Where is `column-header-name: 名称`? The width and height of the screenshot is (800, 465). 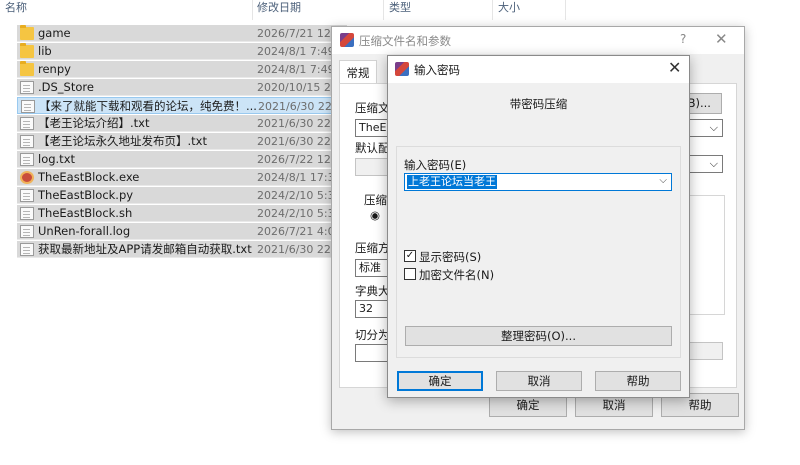
column-header-name: 名称 is located at coordinates (16, 9).